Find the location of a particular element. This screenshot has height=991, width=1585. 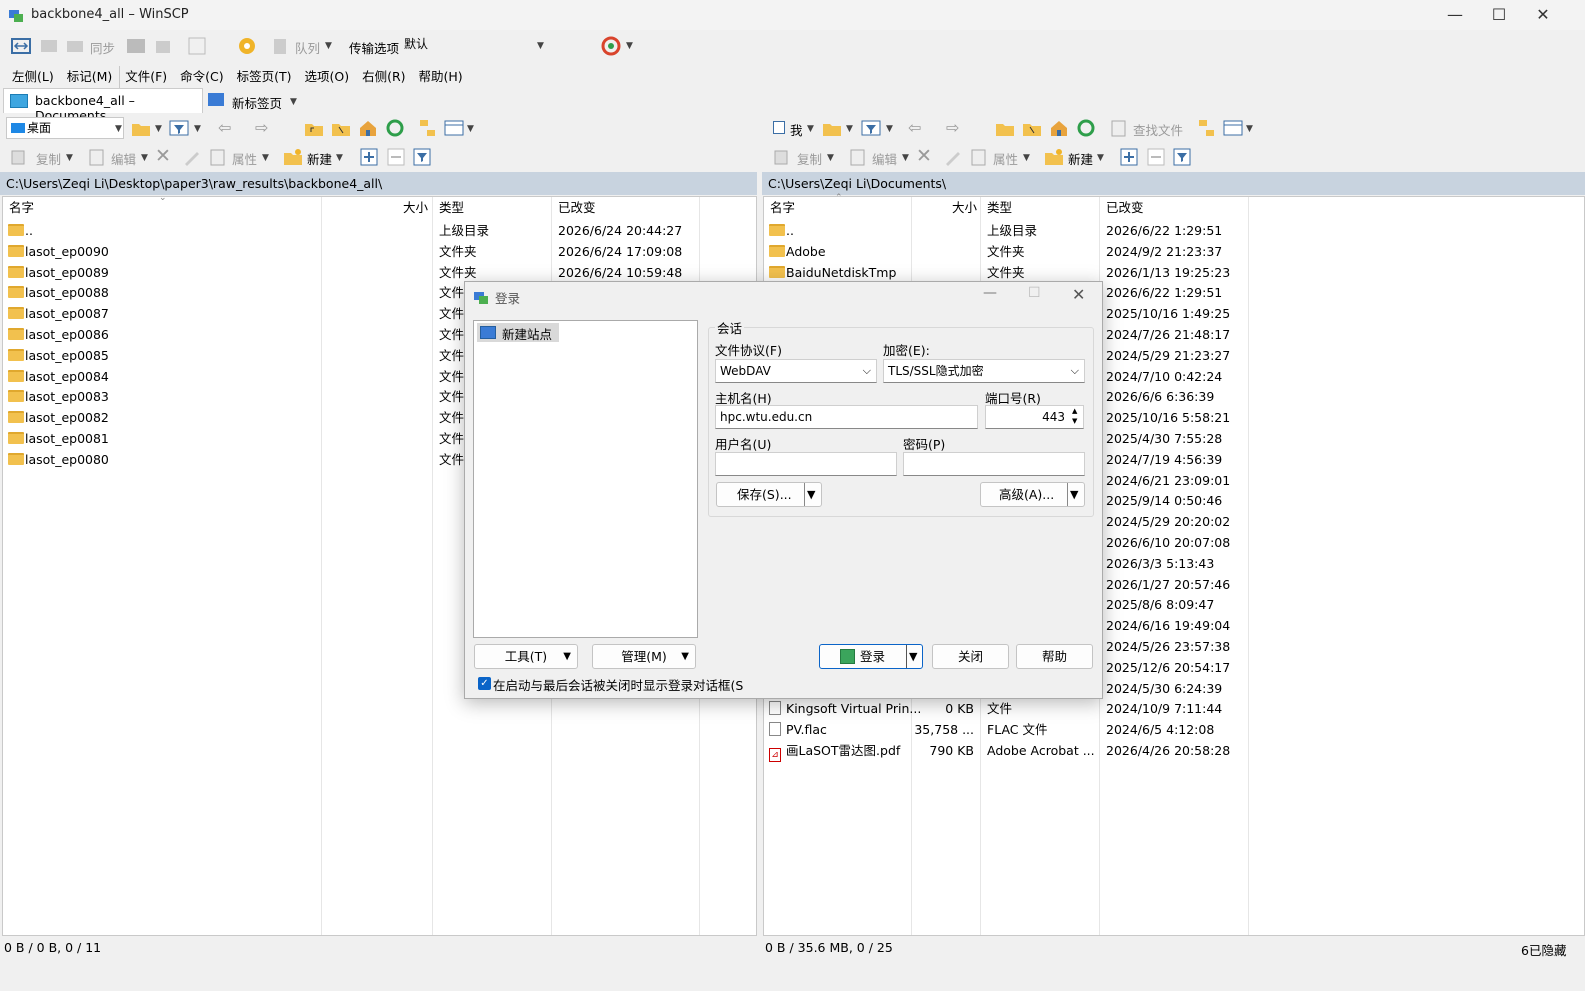

show-login-checkbox: ✓ is located at coordinates (484, 683).